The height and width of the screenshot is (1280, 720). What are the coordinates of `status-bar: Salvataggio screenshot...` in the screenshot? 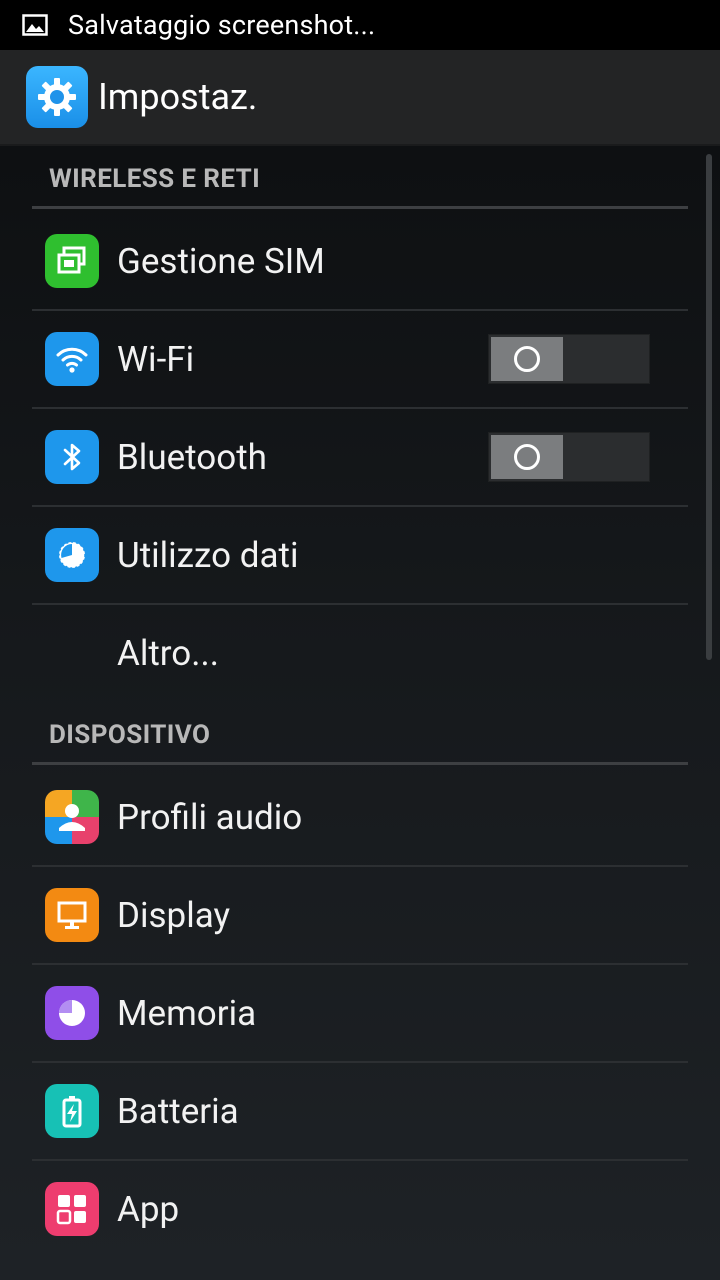 It's located at (360, 25).